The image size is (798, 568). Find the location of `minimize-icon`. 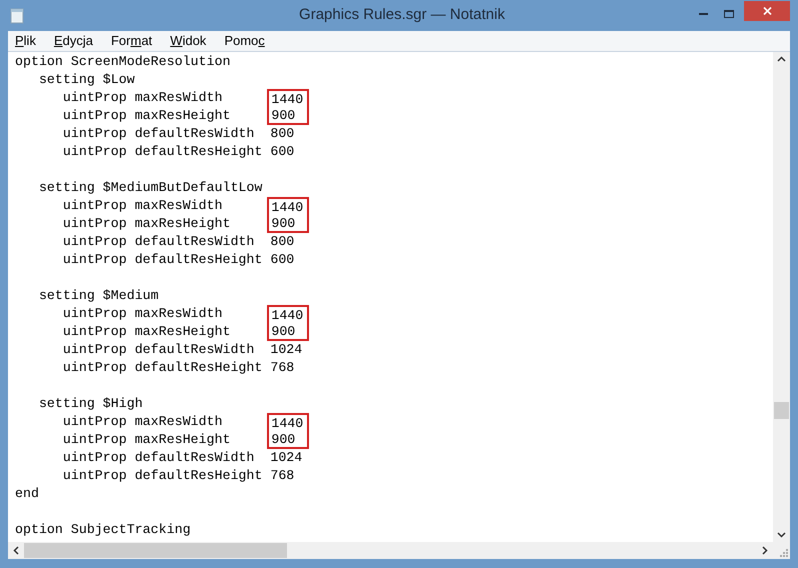

minimize-icon is located at coordinates (703, 13).